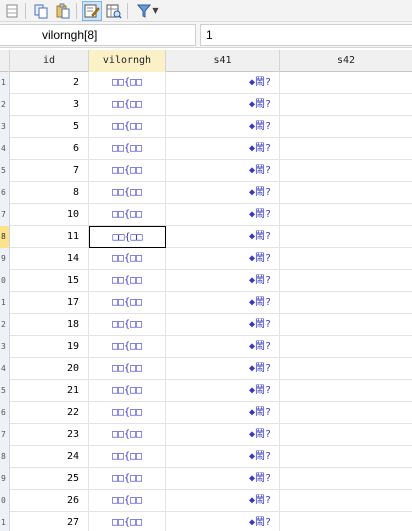 The width and height of the screenshot is (412, 531). Describe the element at coordinates (49, 83) in the screenshot. I see `cell-id: 2` at that location.